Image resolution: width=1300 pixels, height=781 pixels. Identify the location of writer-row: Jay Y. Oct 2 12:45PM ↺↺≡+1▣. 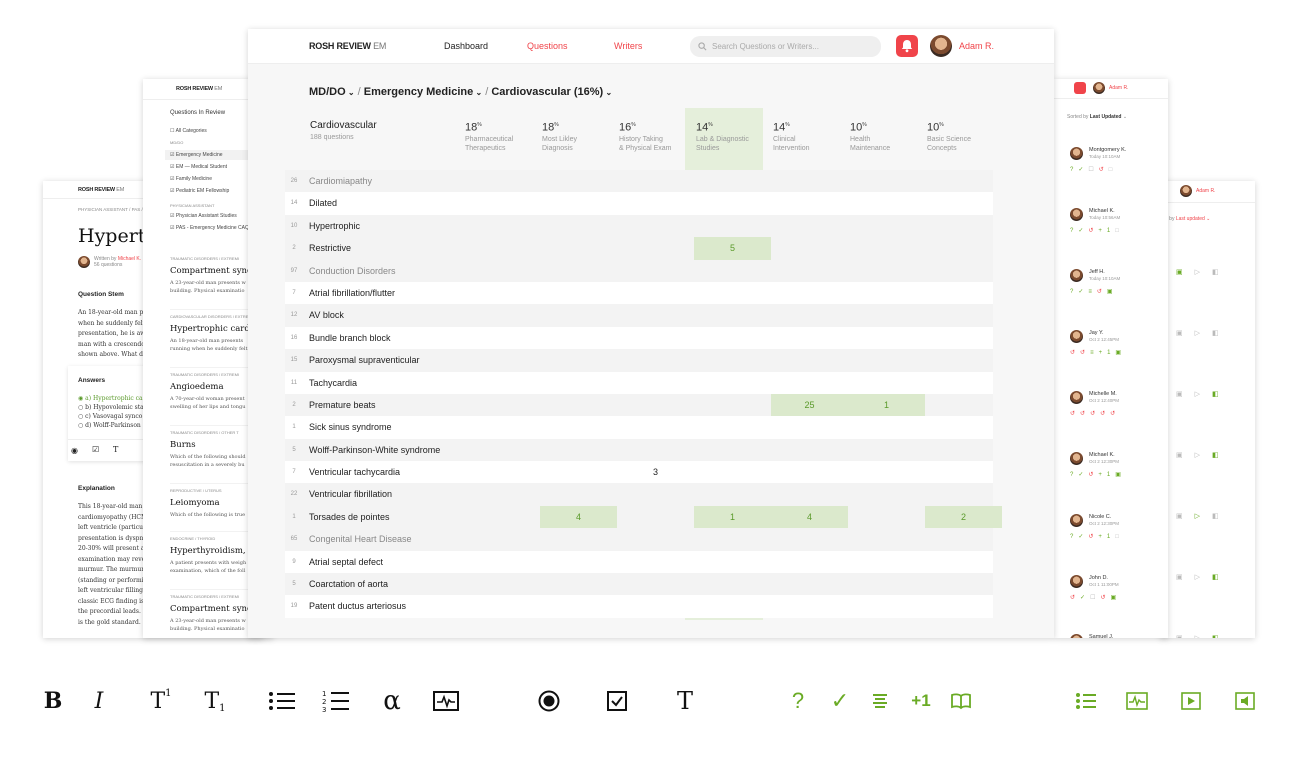
(1117, 350).